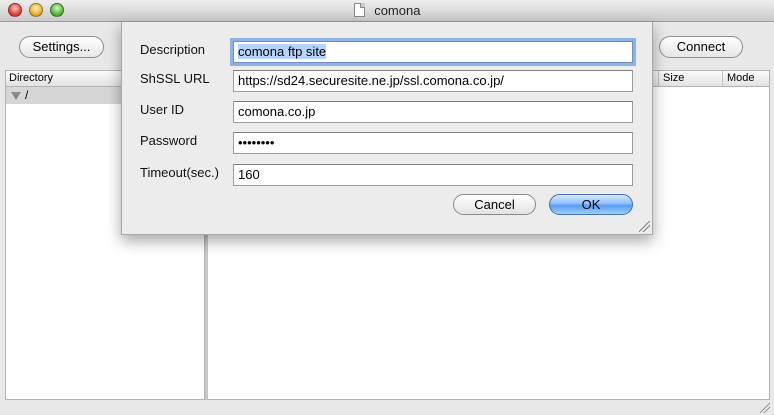  Describe the element at coordinates (433, 112) in the screenshot. I see `userid-field: comona.co.jp` at that location.